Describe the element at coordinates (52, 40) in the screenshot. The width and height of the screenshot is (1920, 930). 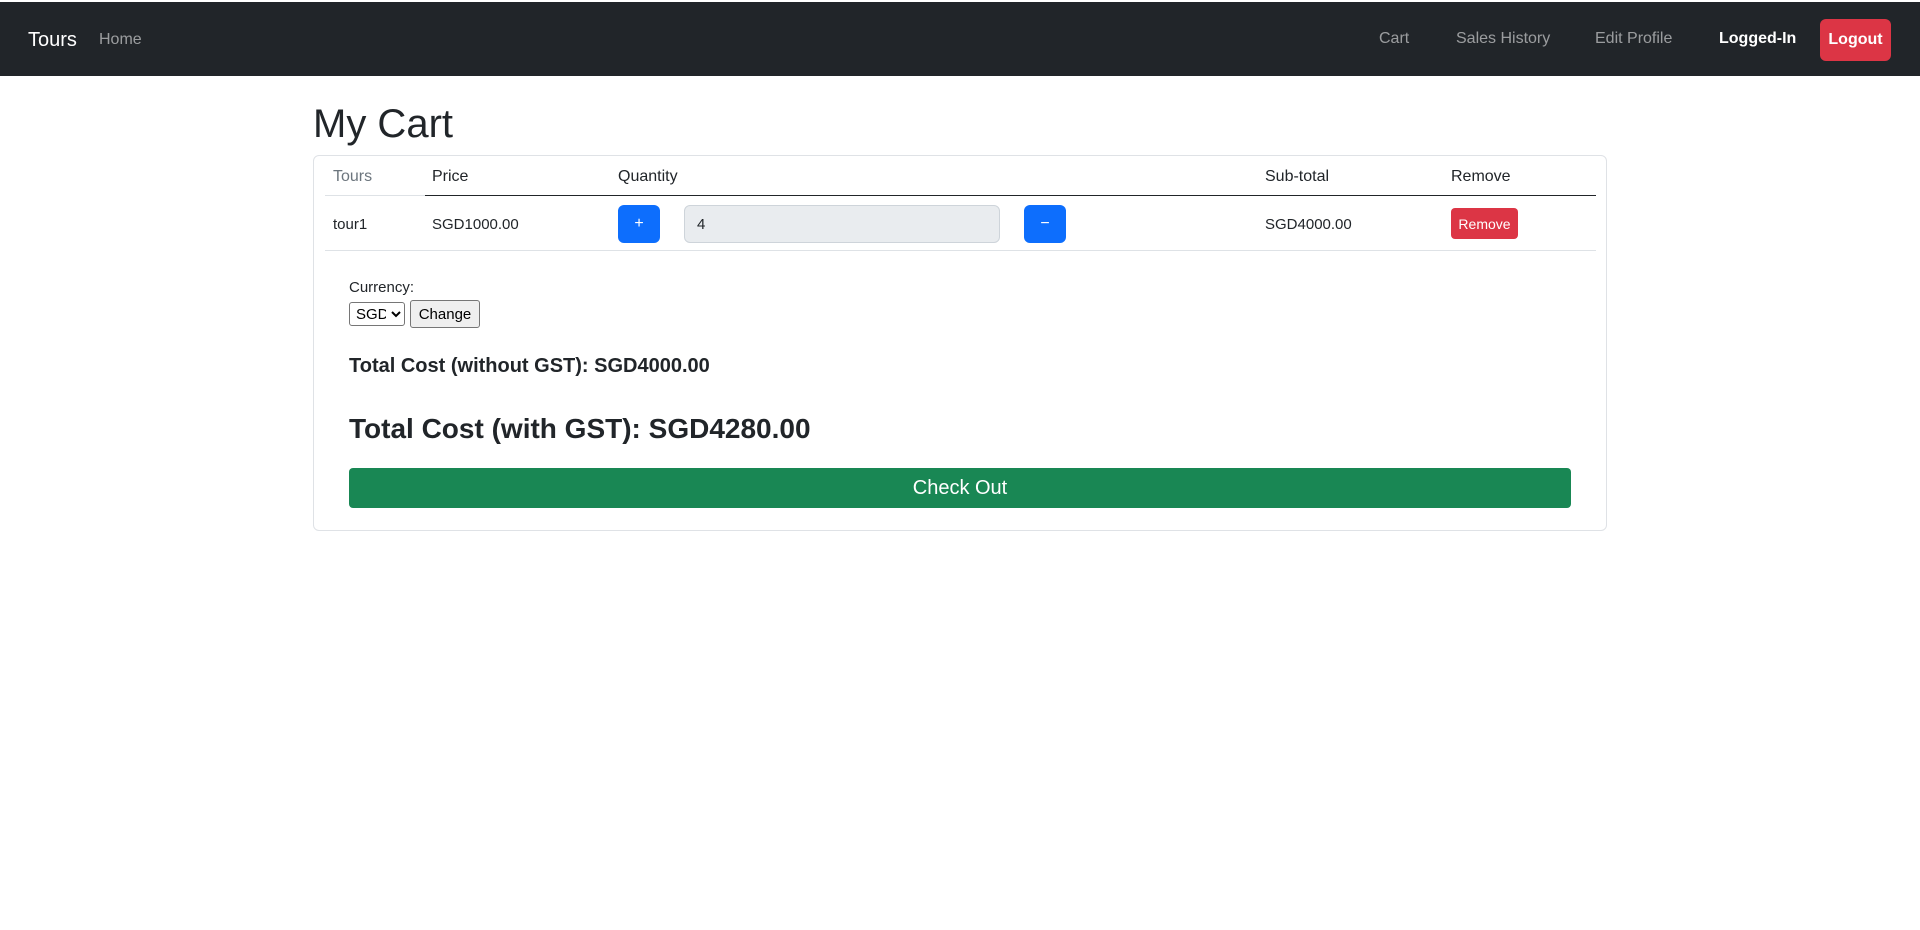
I see `brand-link: Tours` at that location.